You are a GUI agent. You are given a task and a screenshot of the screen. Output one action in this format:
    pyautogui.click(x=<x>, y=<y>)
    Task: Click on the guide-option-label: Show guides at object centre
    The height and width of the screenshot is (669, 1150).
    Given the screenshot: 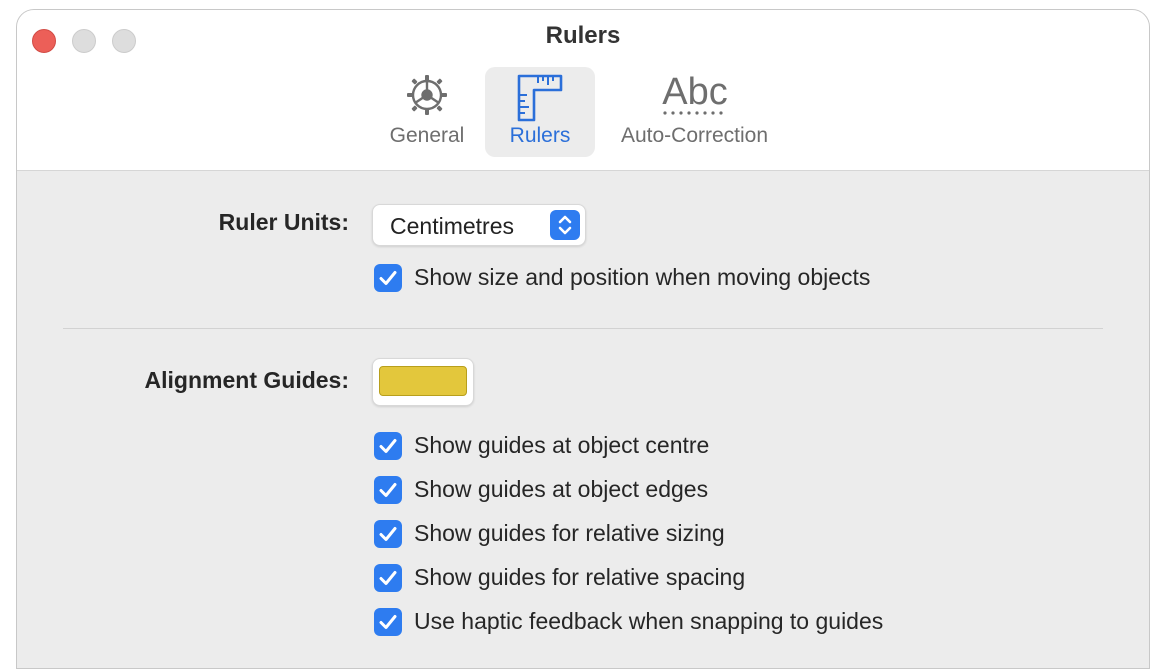 What is the action you would take?
    pyautogui.click(x=562, y=445)
    